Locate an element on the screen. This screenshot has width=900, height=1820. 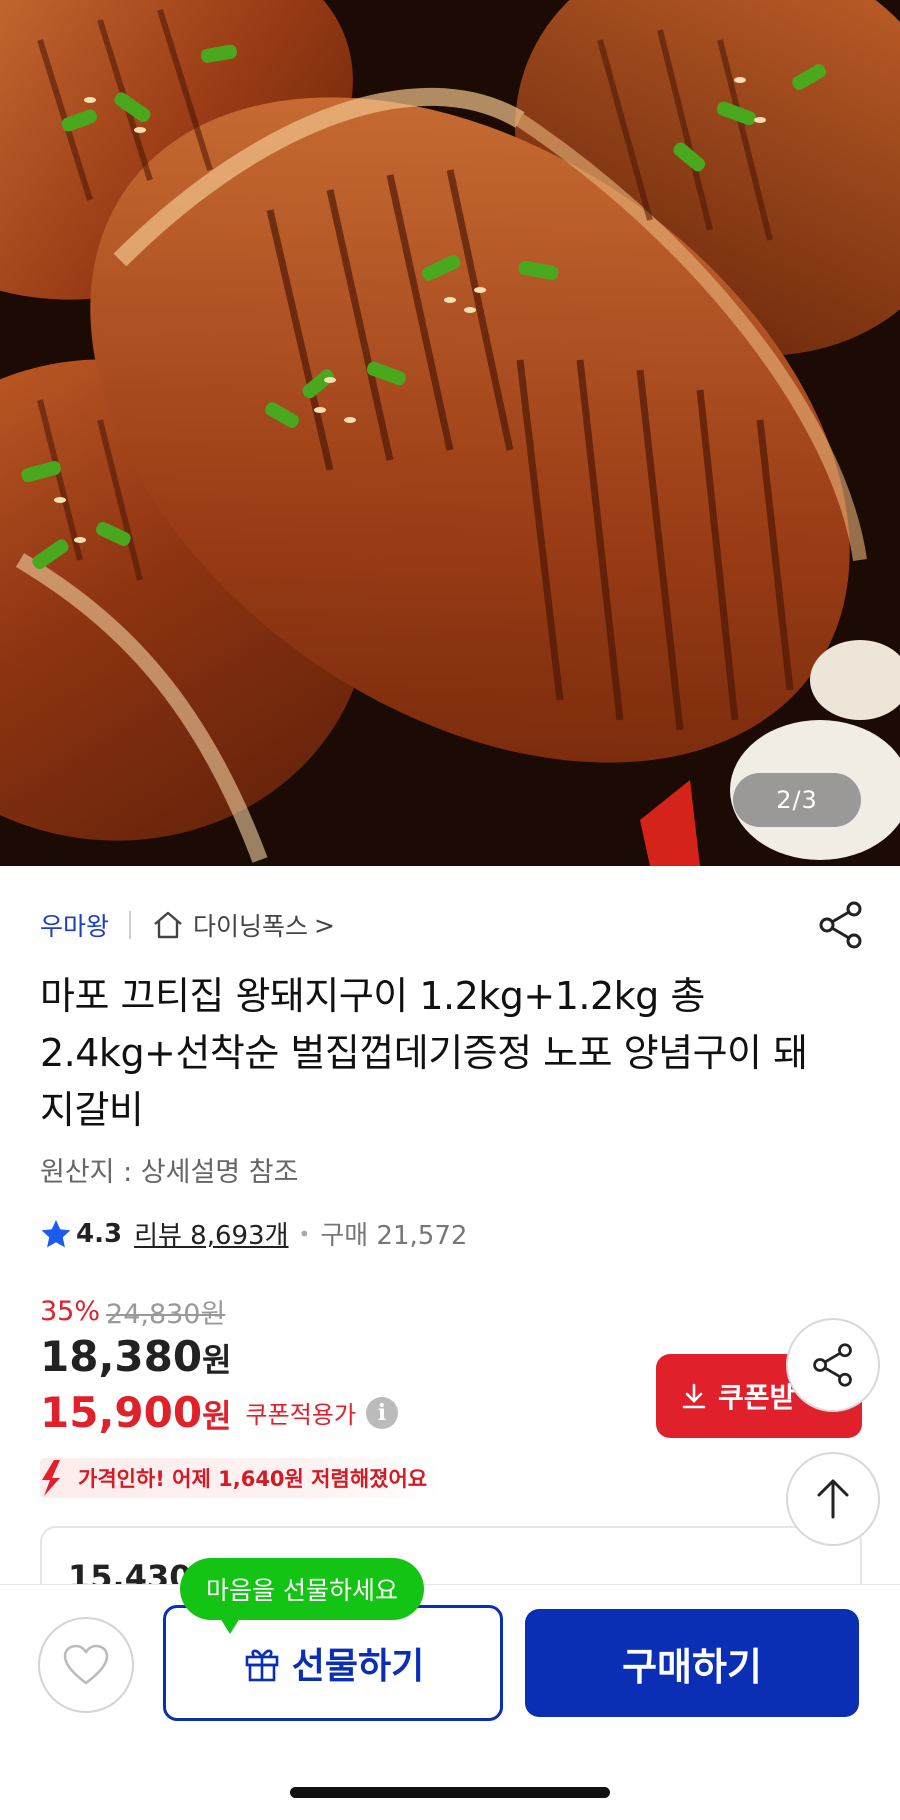
home-indicator is located at coordinates (450, 1792).